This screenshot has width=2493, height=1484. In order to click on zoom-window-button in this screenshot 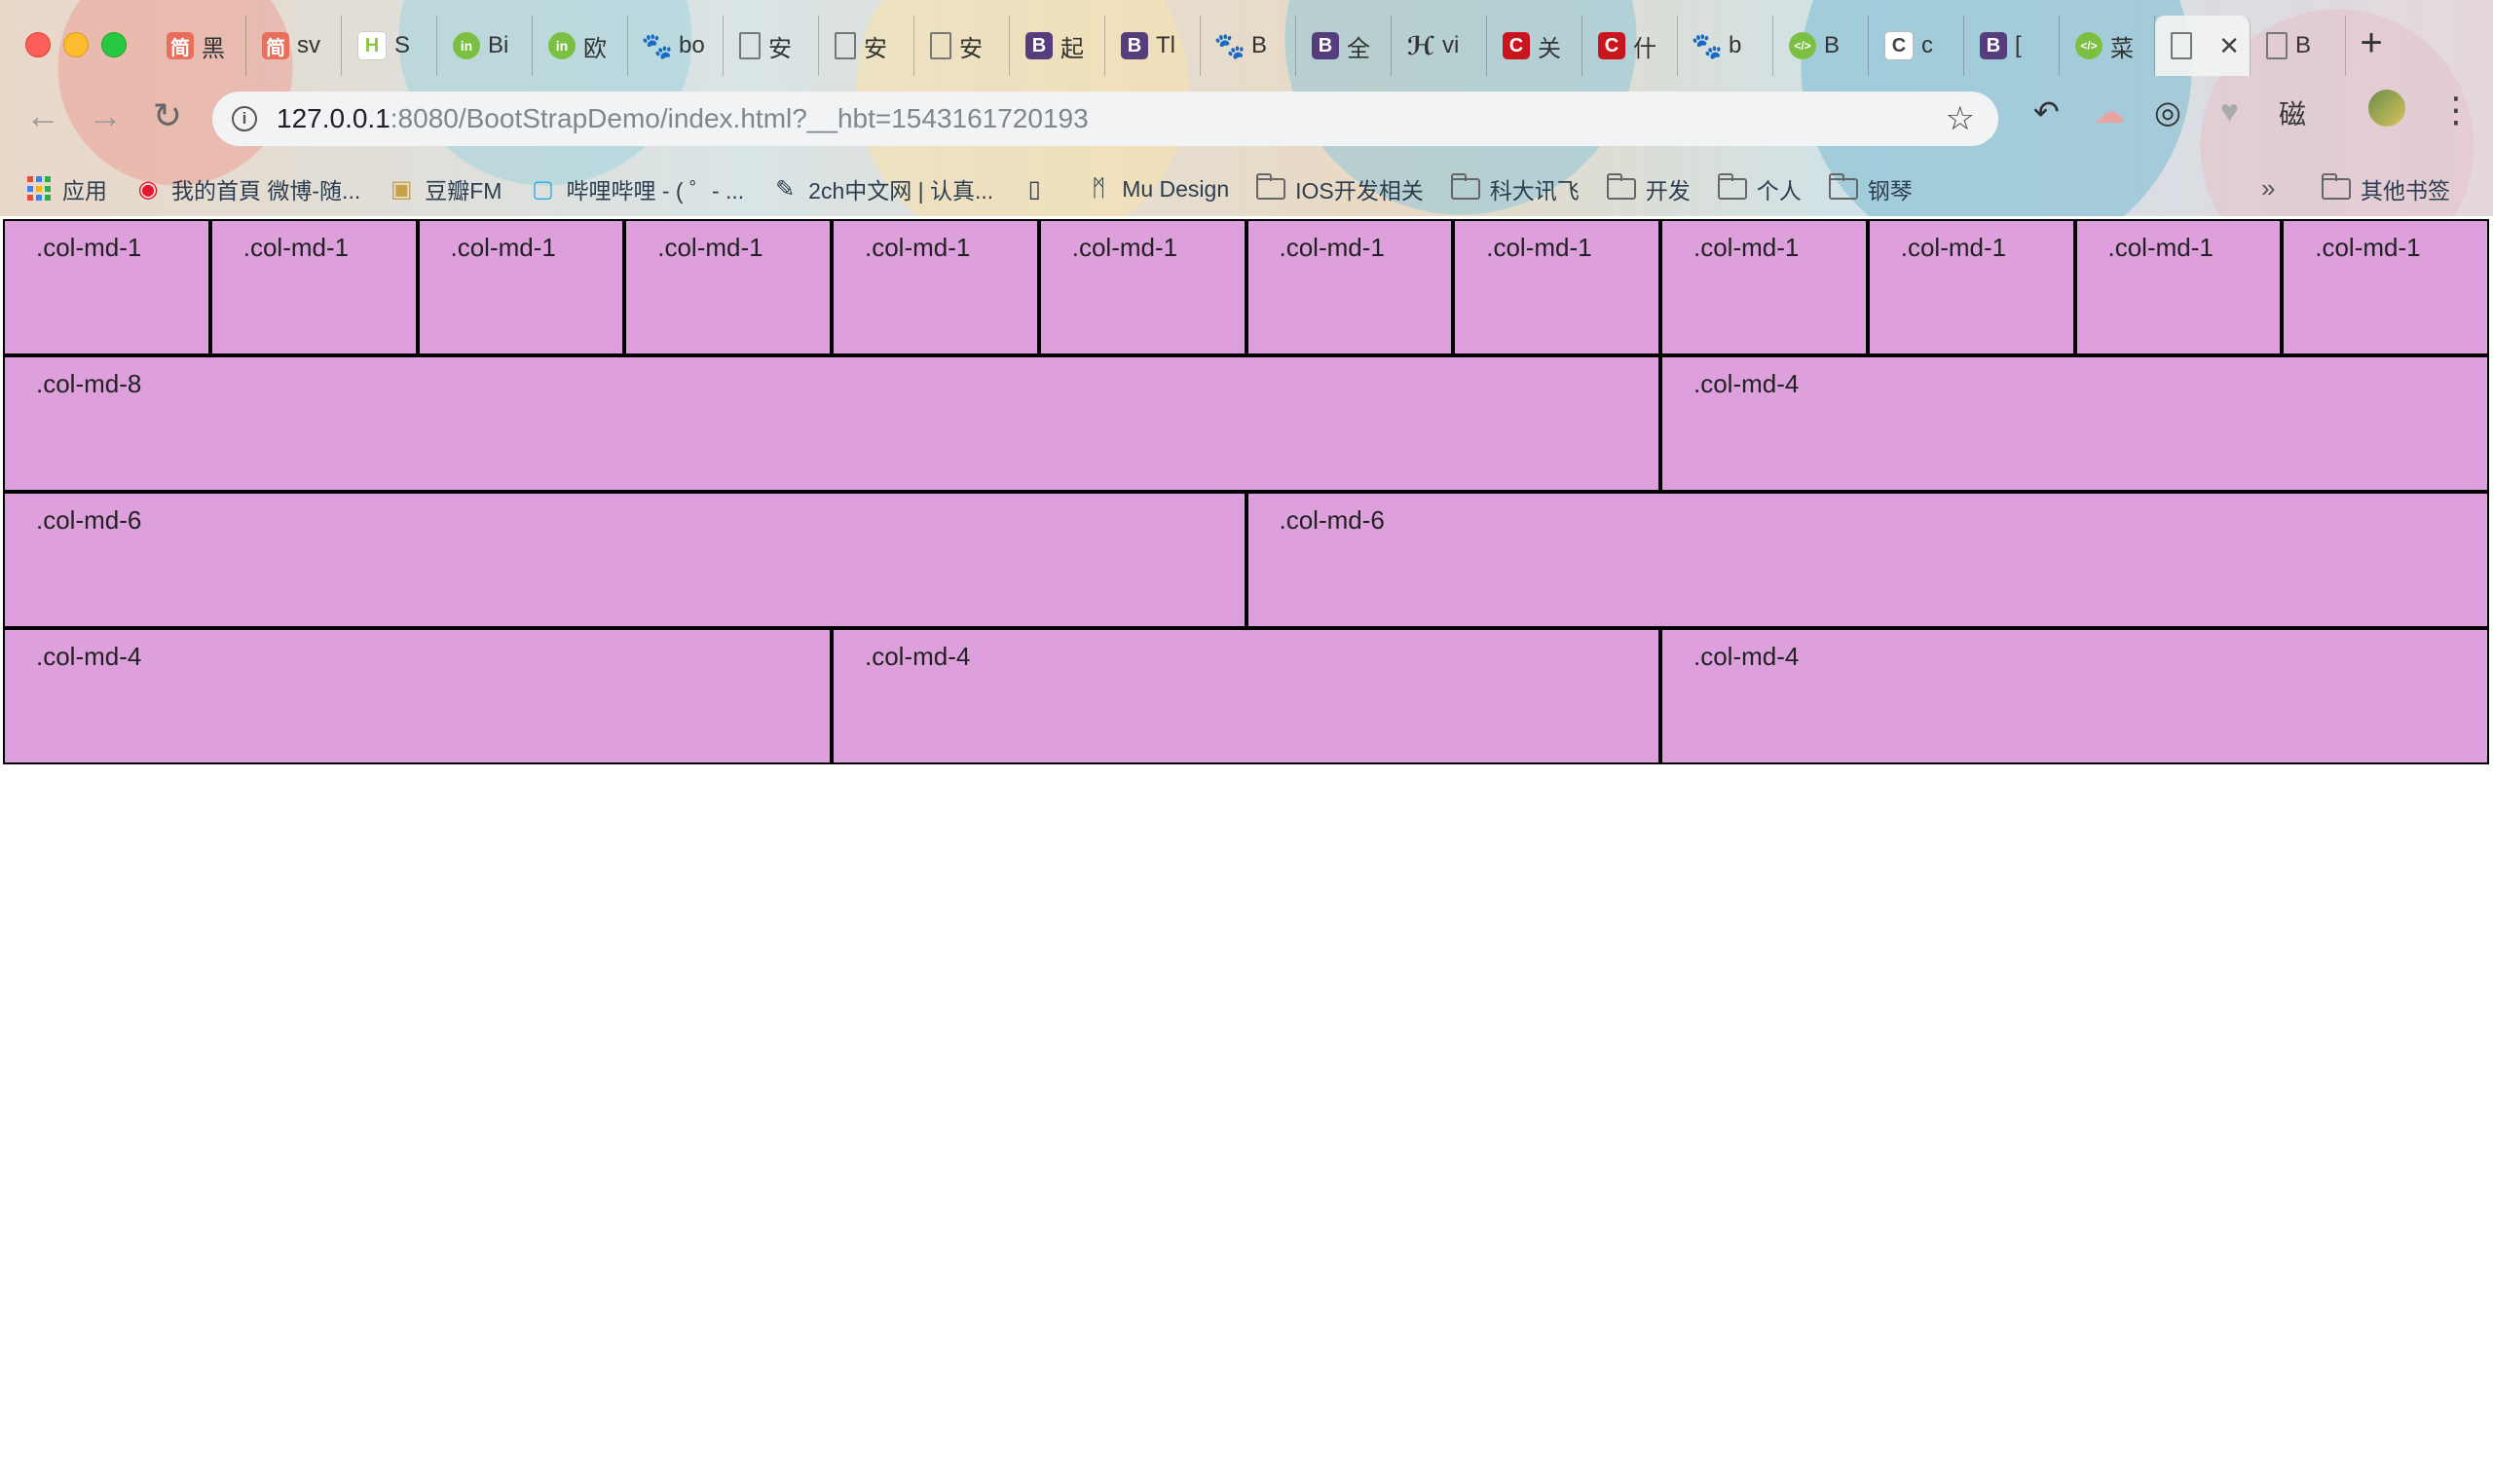, I will do `click(114, 44)`.